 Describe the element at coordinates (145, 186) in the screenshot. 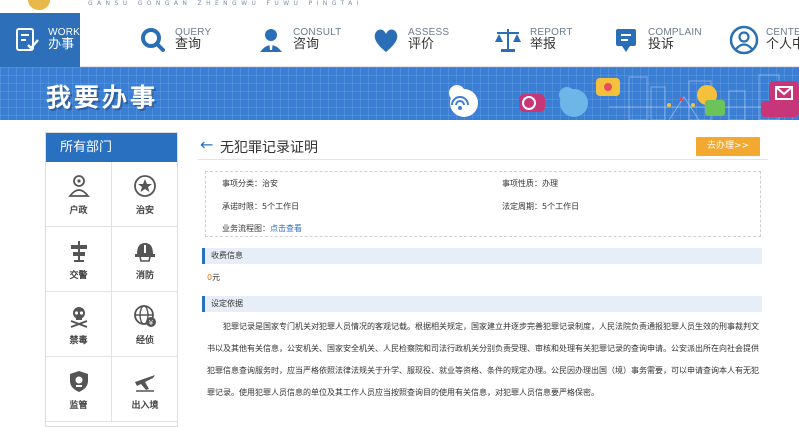

I see `badge-icon` at that location.